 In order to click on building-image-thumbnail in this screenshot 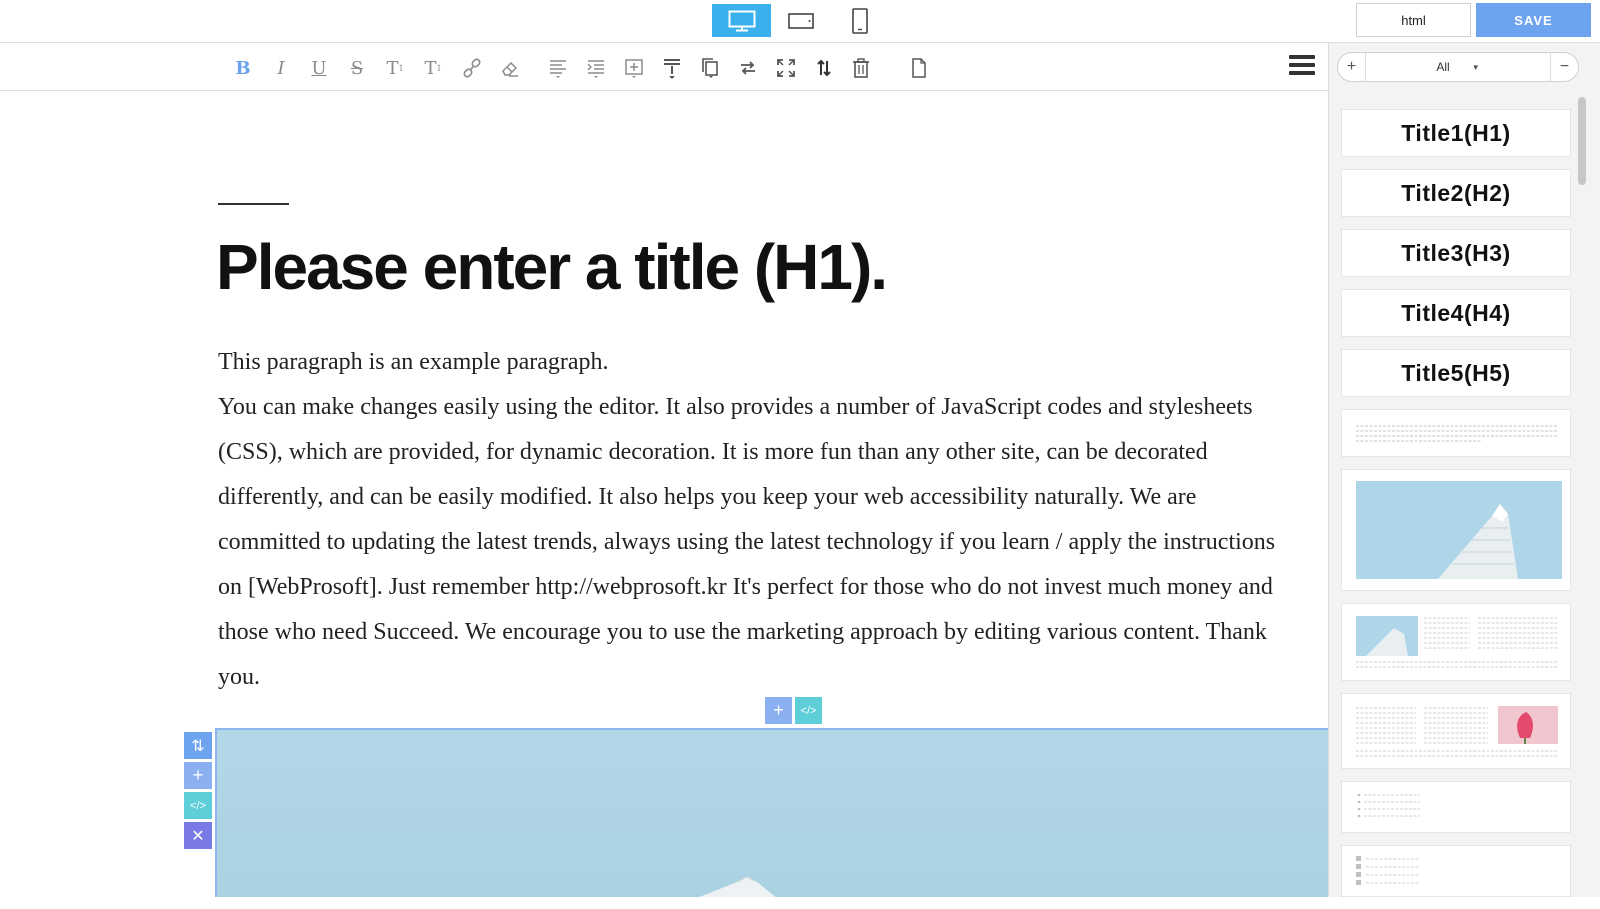, I will do `click(1459, 530)`.